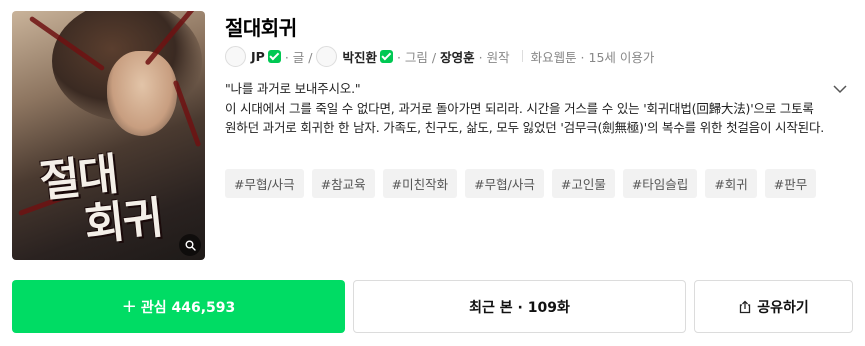  Describe the element at coordinates (261, 28) in the screenshot. I see `page-title: 절대회귀` at that location.